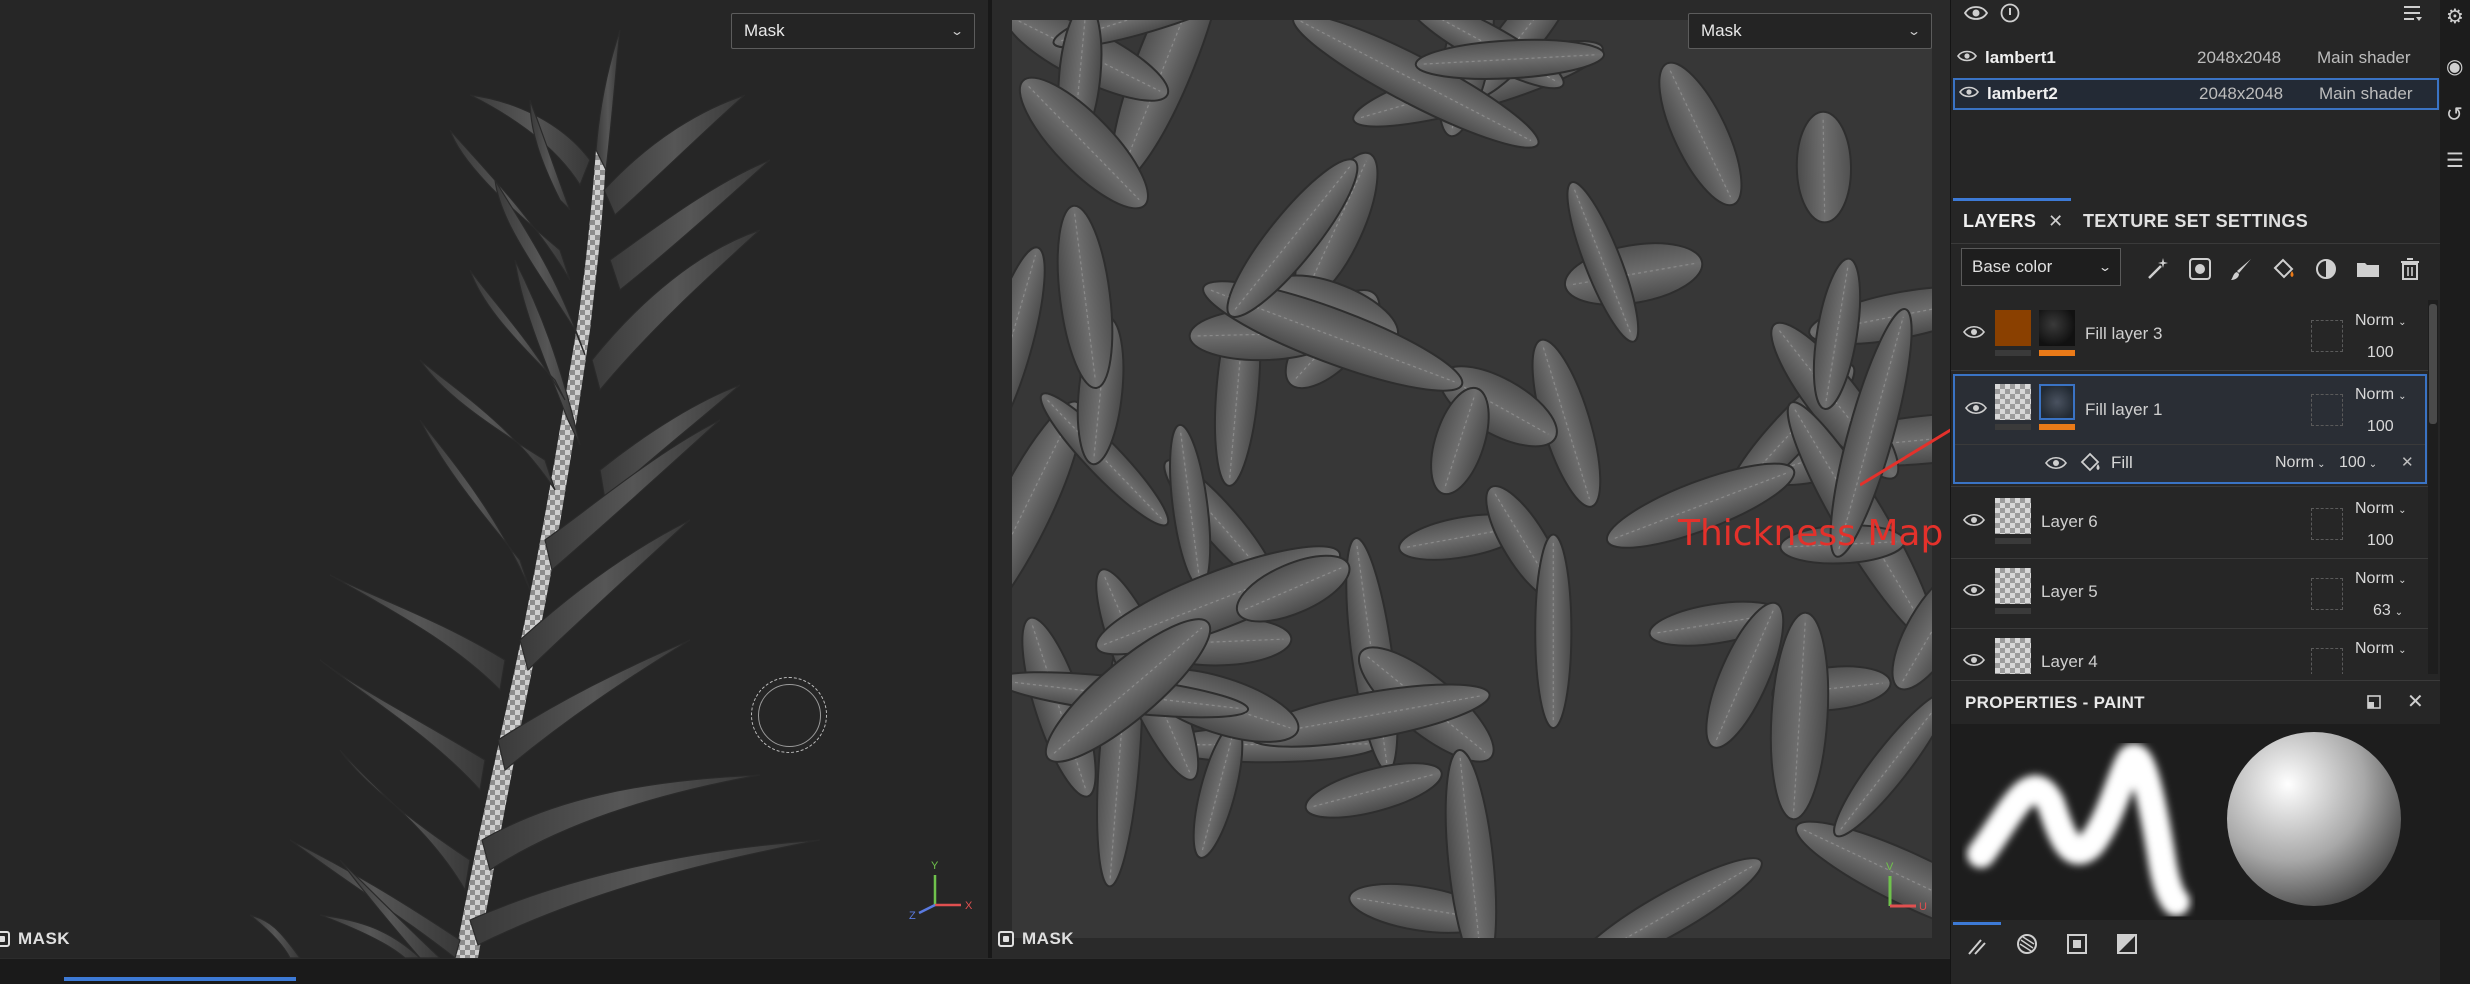 This screenshot has height=984, width=2470. Describe the element at coordinates (2077, 944) in the screenshot. I see `tab-stencil` at that location.